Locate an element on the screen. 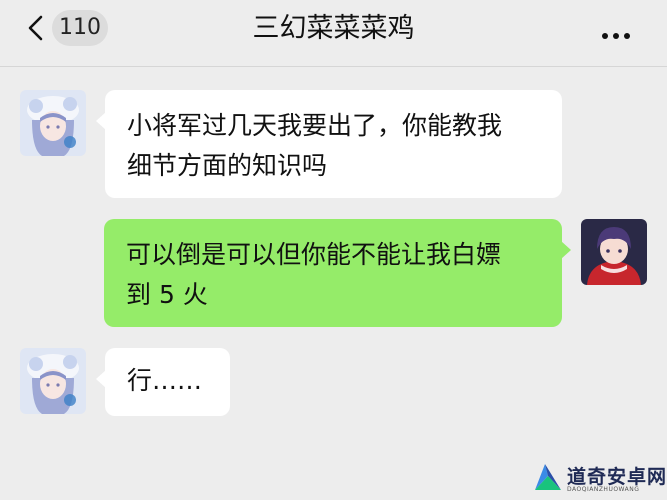 This screenshot has height=500, width=667. watermark-subtitle: DAOQIANZHUOWANG is located at coordinates (603, 489).